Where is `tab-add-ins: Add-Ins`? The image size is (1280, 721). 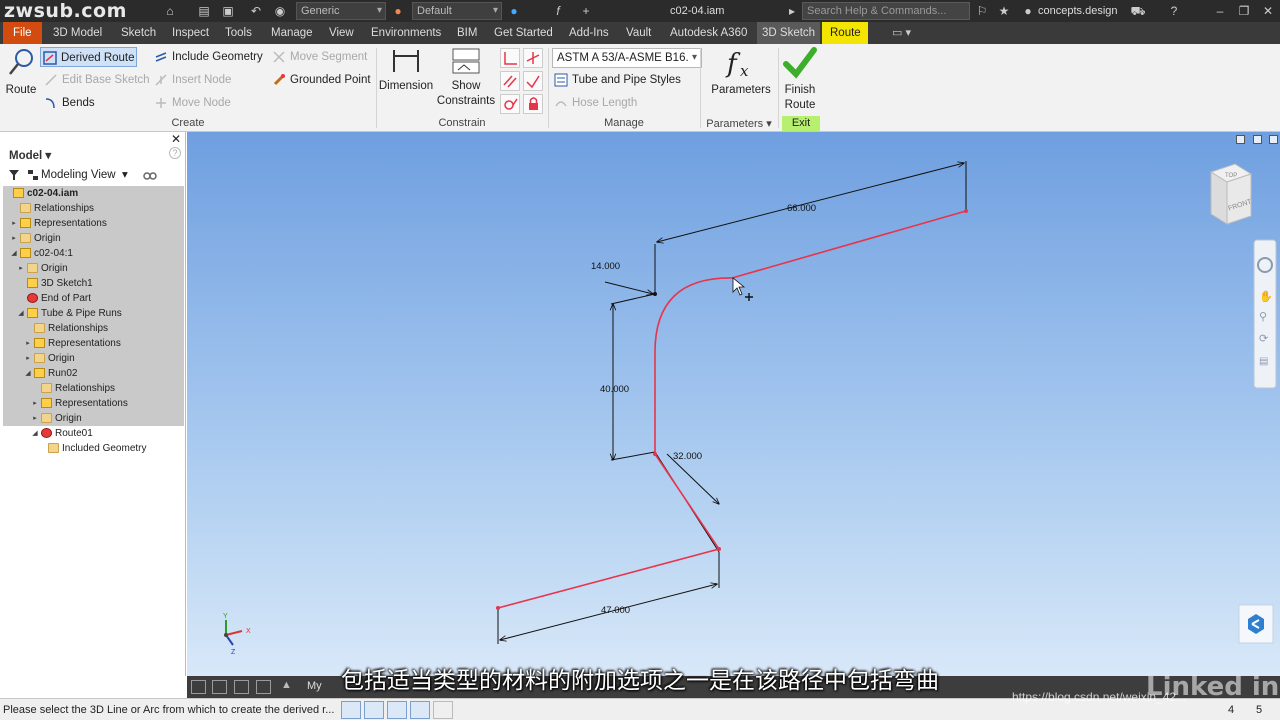 tab-add-ins: Add-Ins is located at coordinates (589, 33).